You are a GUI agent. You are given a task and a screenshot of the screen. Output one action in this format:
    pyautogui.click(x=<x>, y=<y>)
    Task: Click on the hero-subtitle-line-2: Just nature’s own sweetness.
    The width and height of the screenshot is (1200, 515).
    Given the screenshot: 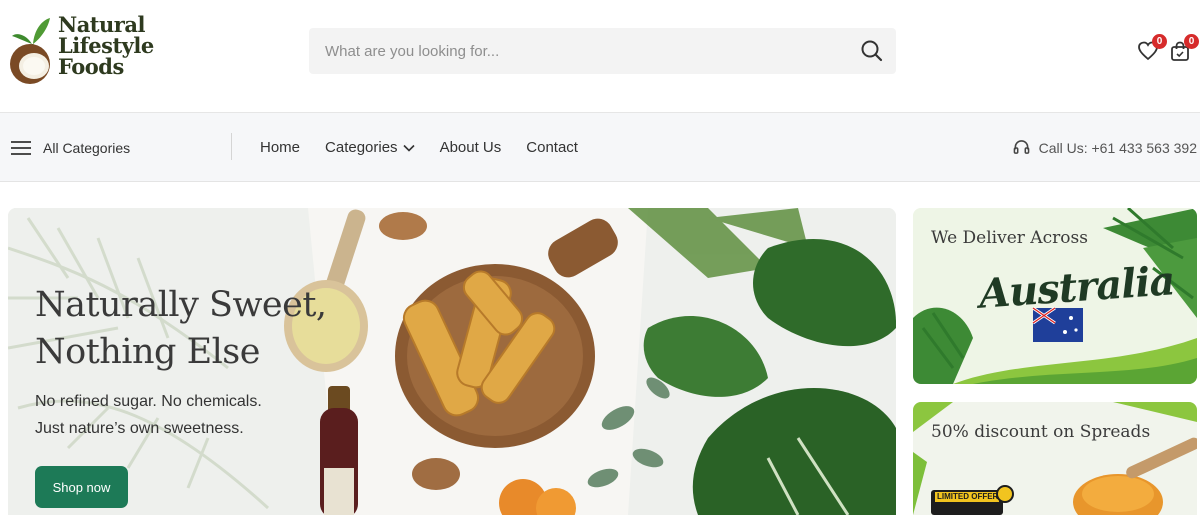 What is the action you would take?
    pyautogui.click(x=139, y=428)
    